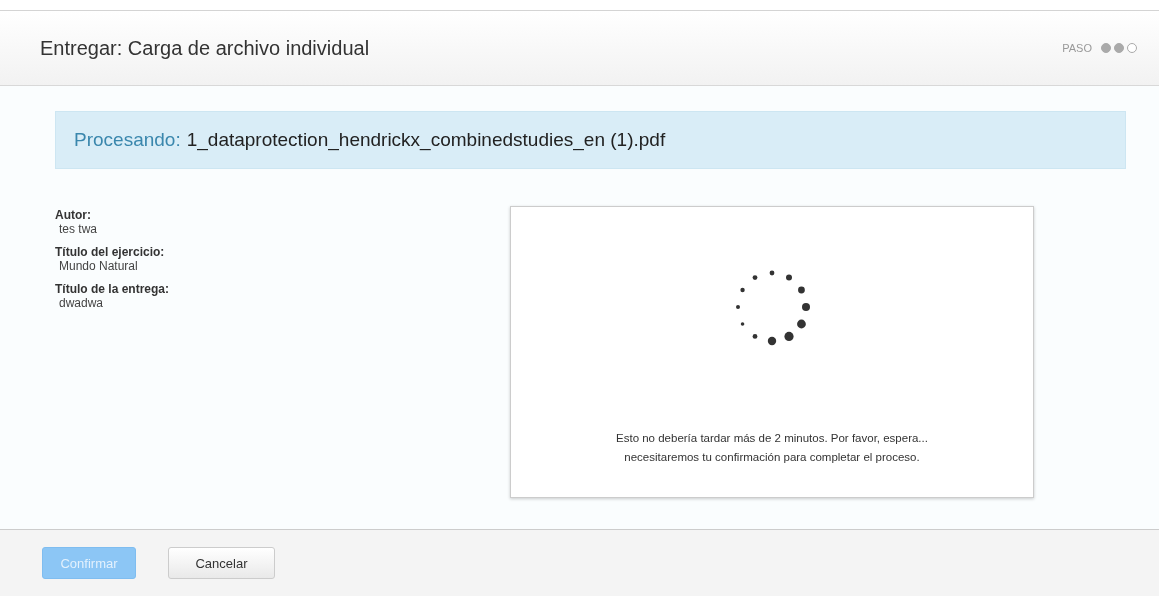 The image size is (1159, 596). Describe the element at coordinates (772, 448) in the screenshot. I see `progress-message: Esto no debería tardar más de 2 minutos. Por favor, espera... necesitaremos tu confirmación para completar el proceso.` at that location.